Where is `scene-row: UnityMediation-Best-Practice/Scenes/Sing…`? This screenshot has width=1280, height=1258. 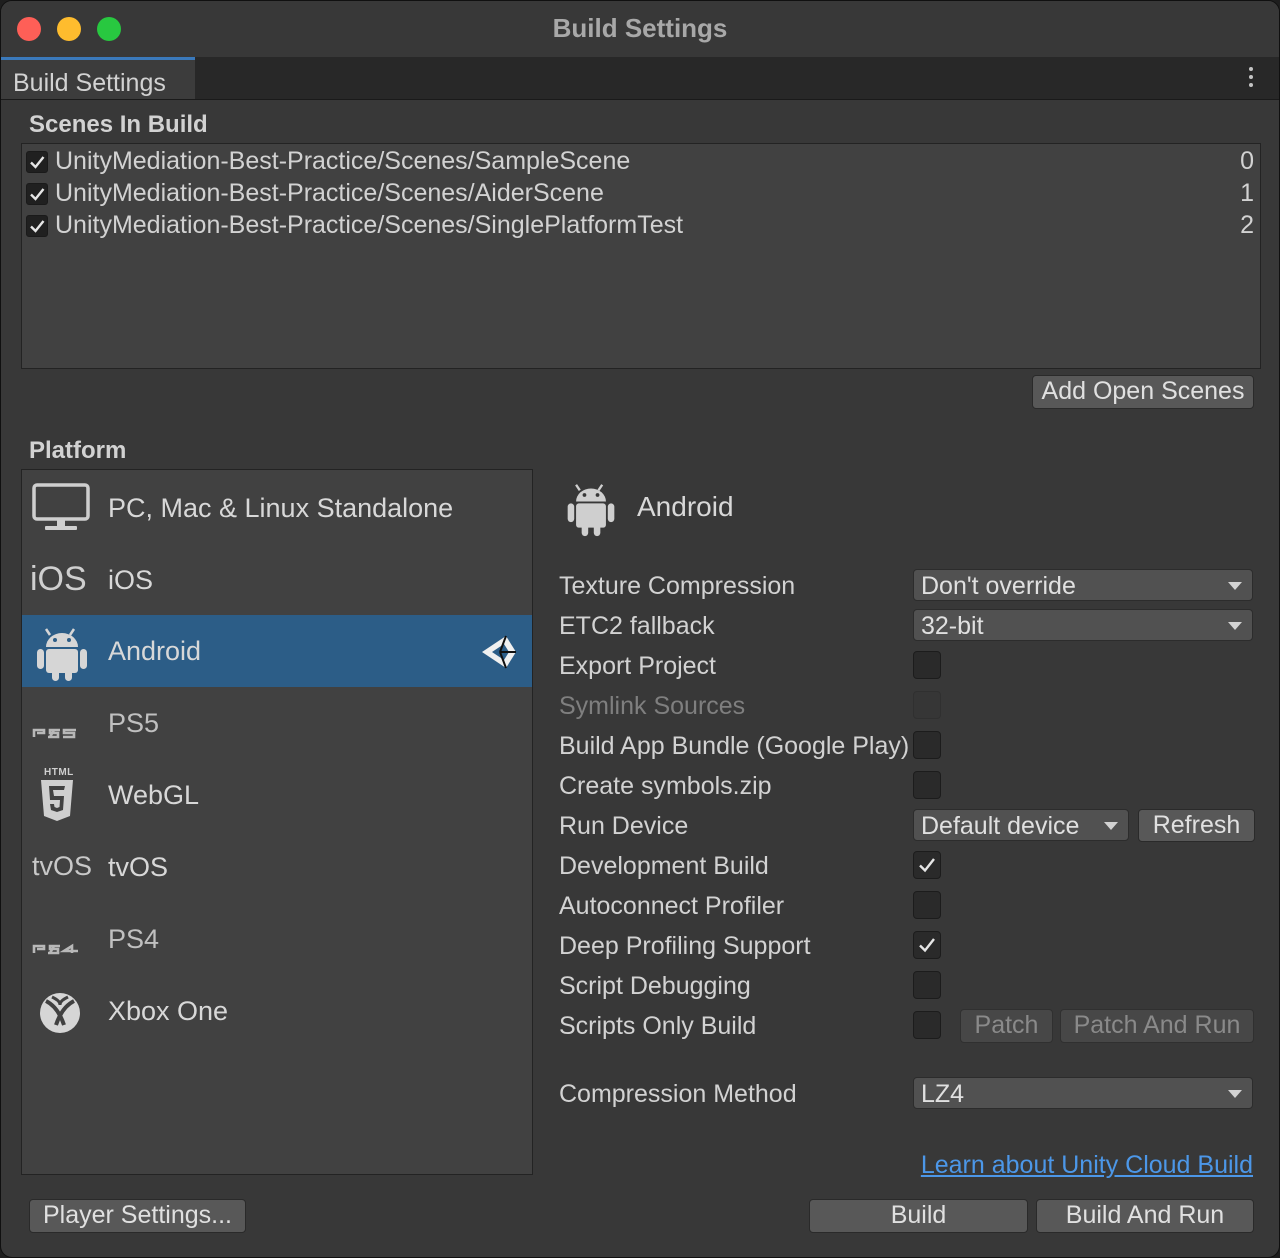 scene-row: UnityMediation-Best-Practice/Scenes/Sing… is located at coordinates (641, 226).